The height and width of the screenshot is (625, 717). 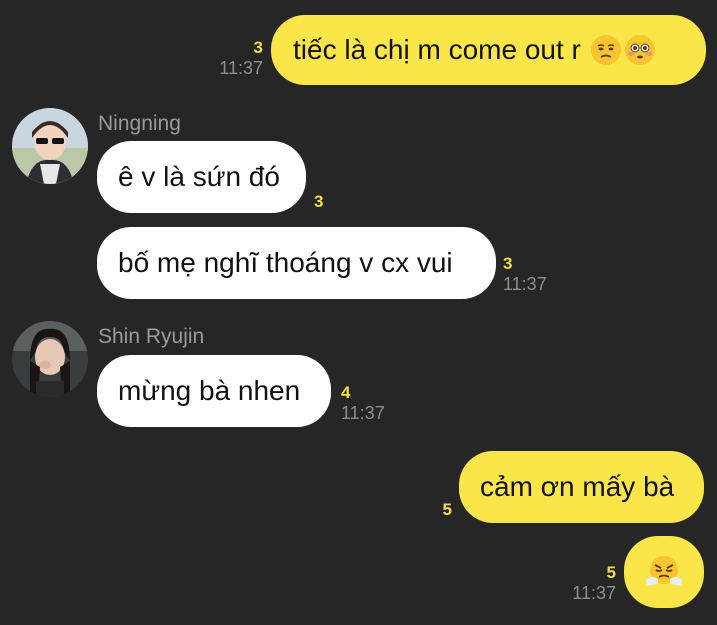 I want to click on my-message-bubble: tiếc là chị m come out r, so click(x=488, y=50).